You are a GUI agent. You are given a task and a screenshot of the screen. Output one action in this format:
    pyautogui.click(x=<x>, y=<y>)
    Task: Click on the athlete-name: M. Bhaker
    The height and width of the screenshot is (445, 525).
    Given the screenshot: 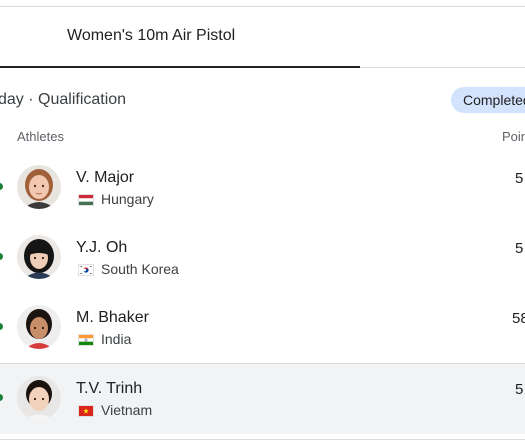 What is the action you would take?
    pyautogui.click(x=112, y=317)
    